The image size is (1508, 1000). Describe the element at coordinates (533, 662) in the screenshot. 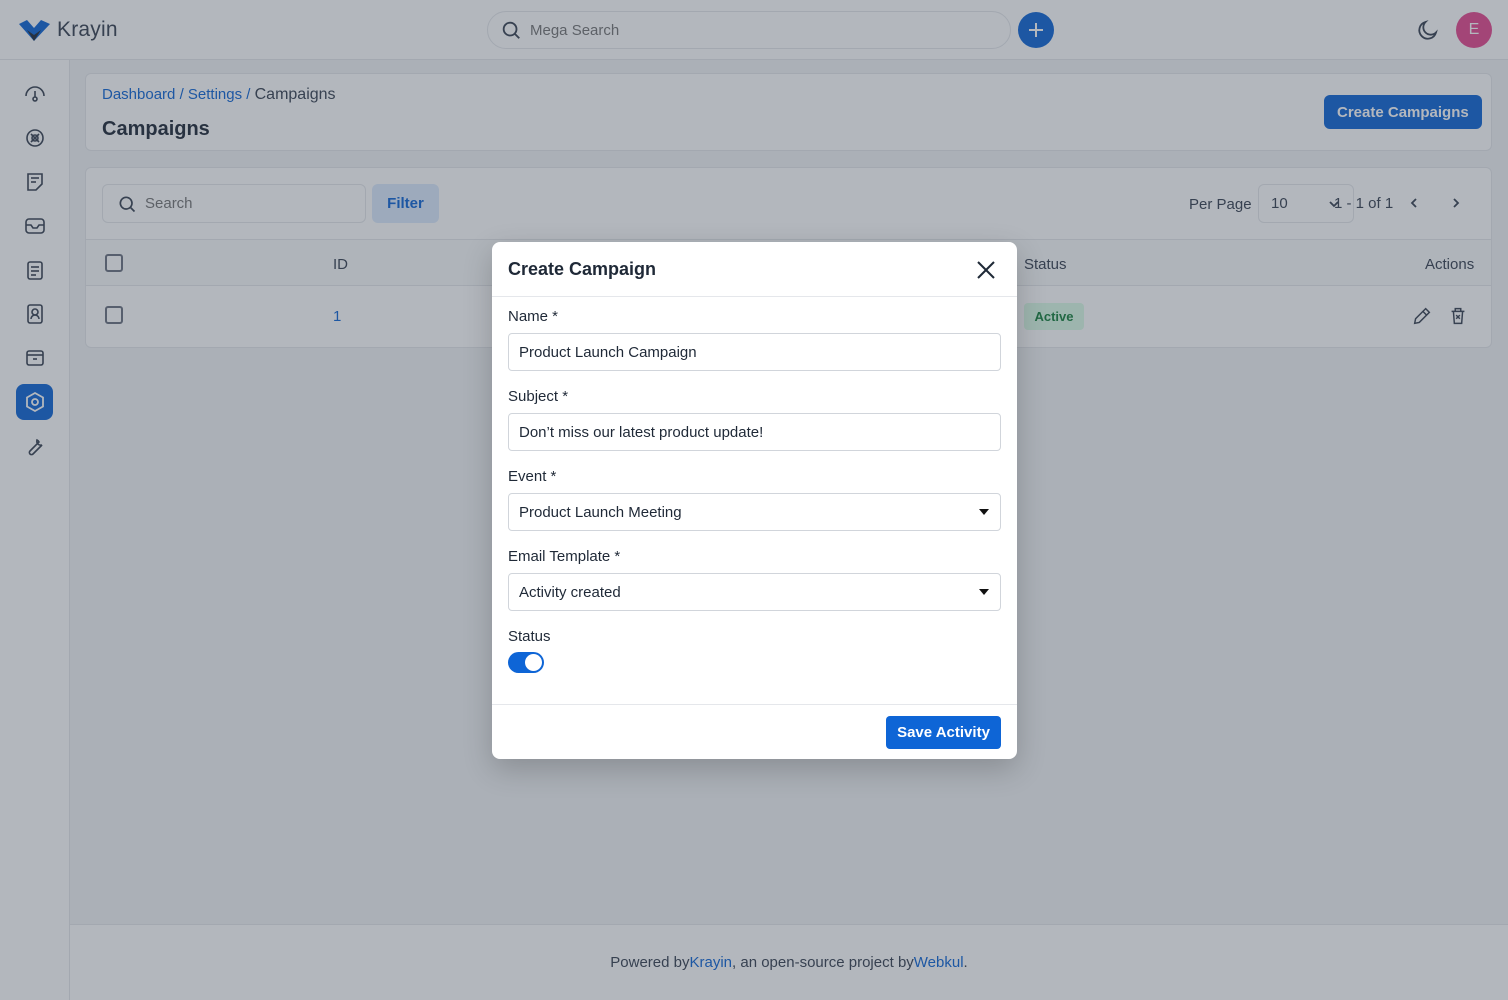

I see `toggle-knob` at that location.